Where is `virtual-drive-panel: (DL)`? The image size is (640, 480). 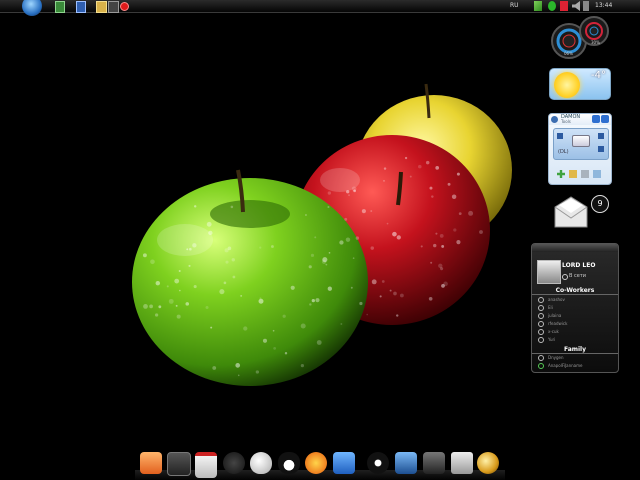
virtual-drive-panel: (DL) is located at coordinates (581, 144).